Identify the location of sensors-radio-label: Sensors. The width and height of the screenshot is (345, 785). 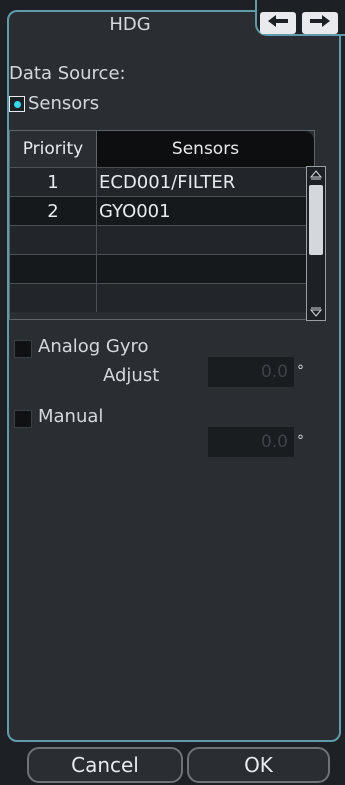
(63, 103).